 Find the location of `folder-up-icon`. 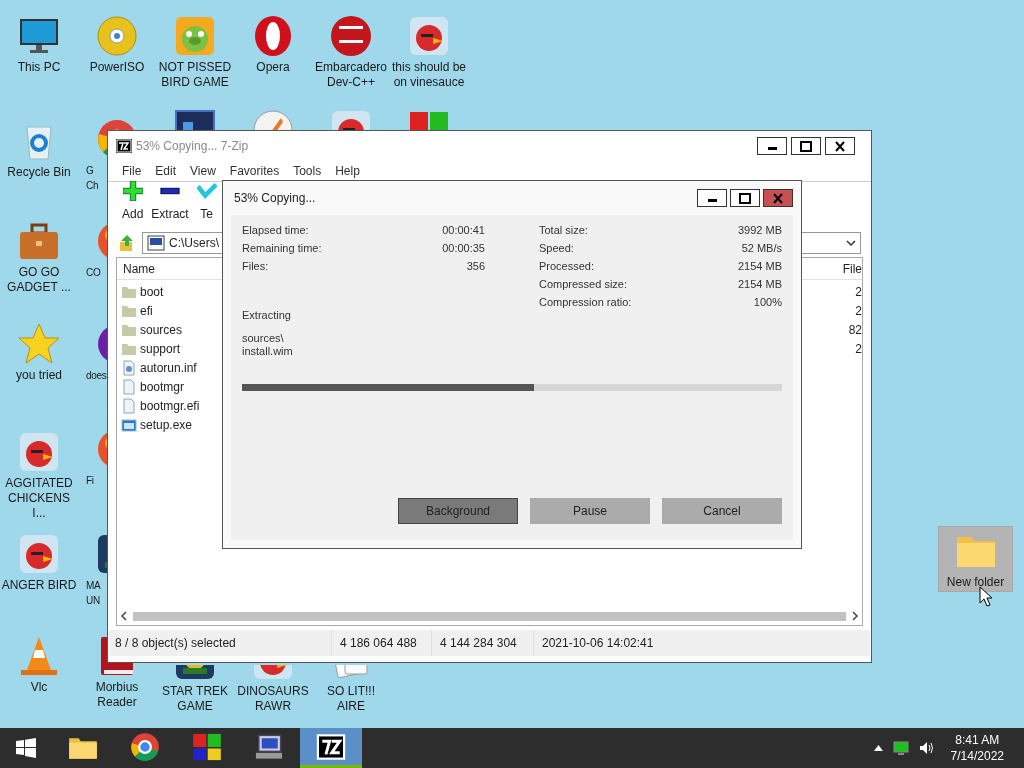

folder-up-icon is located at coordinates (127, 243).